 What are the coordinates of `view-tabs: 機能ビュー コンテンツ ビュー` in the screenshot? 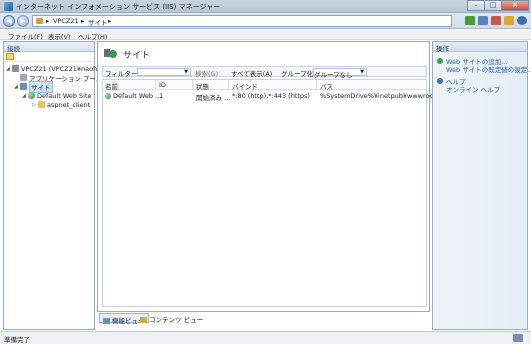 It's located at (263, 318).